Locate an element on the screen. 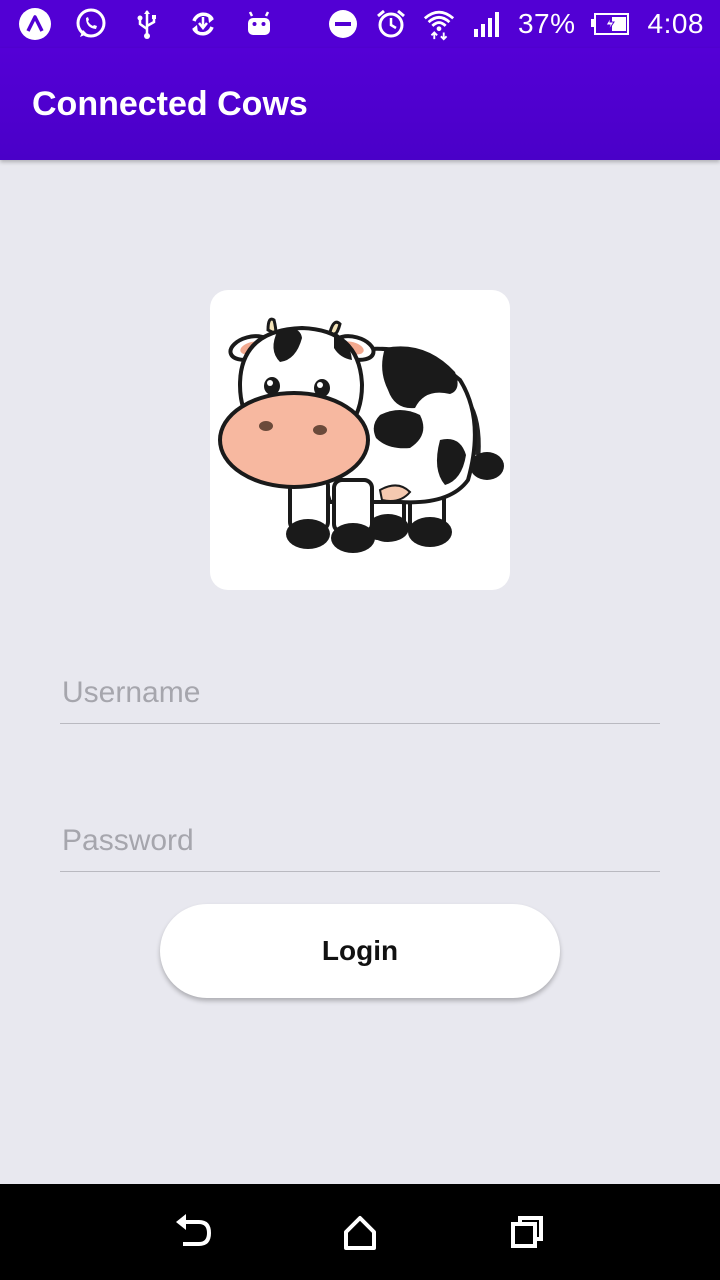 The image size is (720, 1280). password-input is located at coordinates (360, 840).